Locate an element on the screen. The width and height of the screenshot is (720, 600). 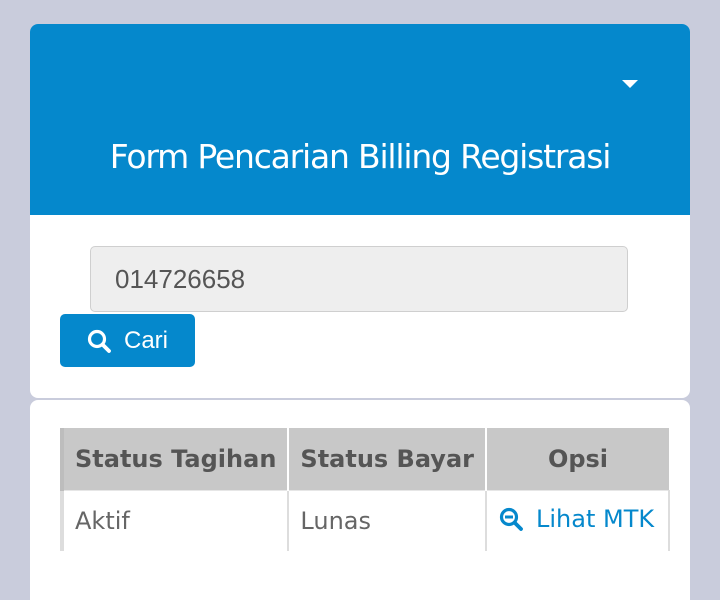
zoom-out-icon is located at coordinates (511, 519).